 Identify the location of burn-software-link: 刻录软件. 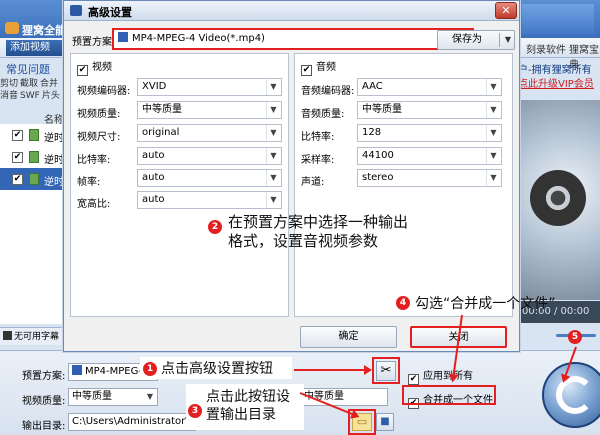
(546, 48).